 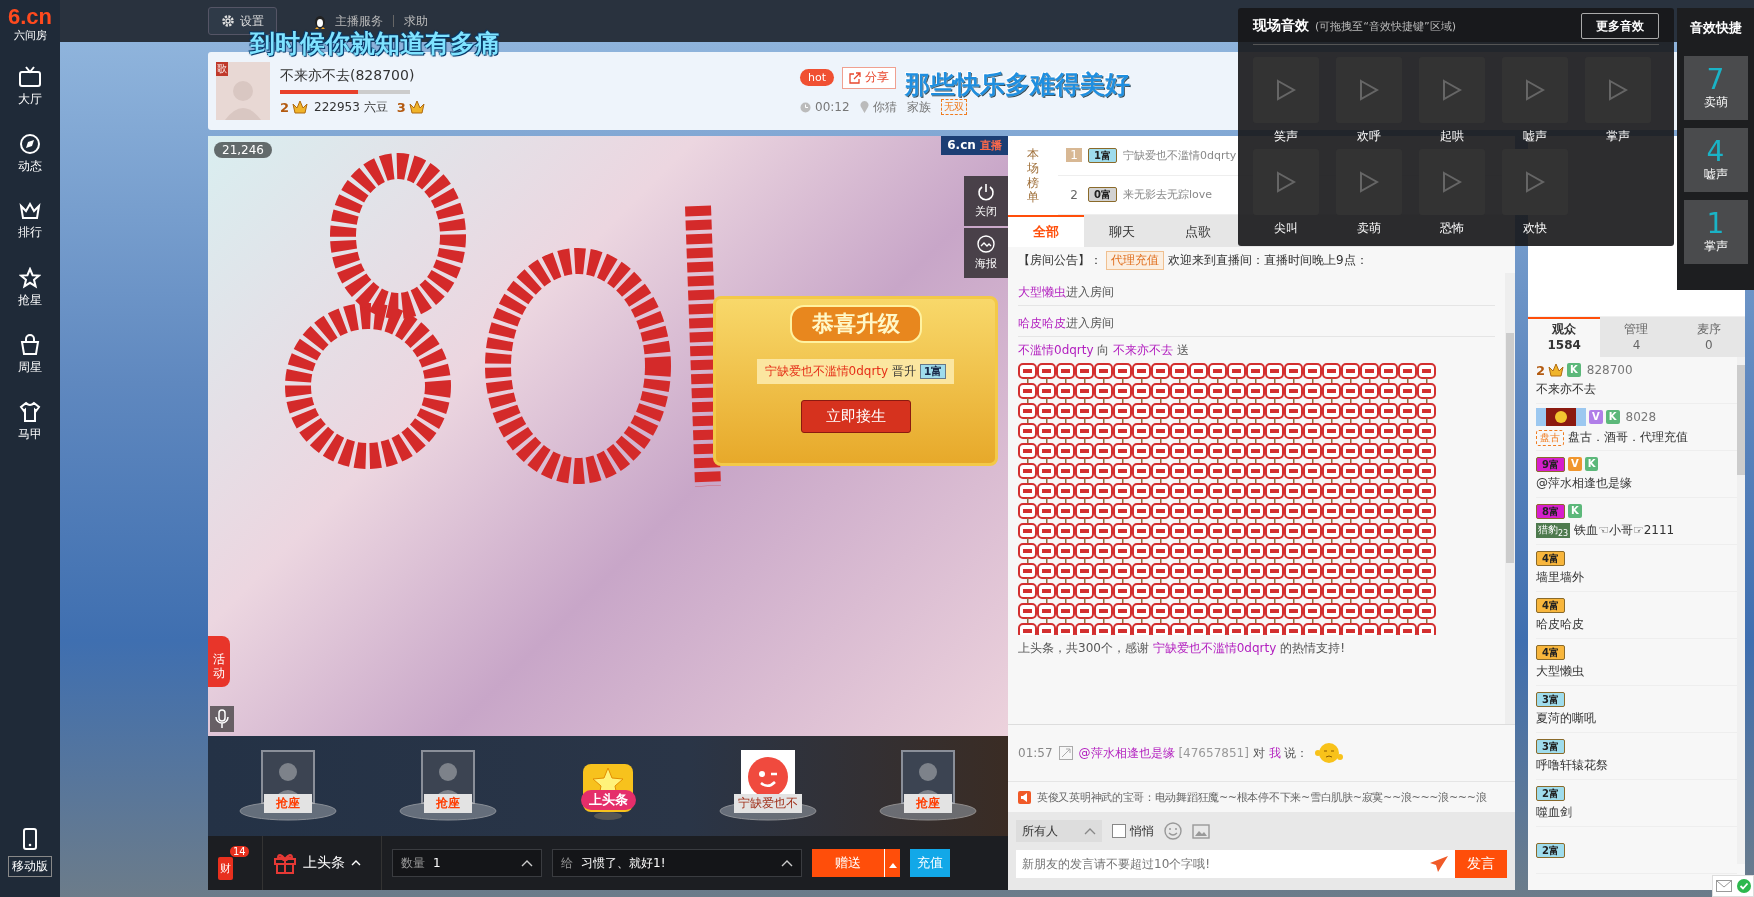 What do you see at coordinates (1535, 136) in the screenshot?
I see `sound-effect-label: 嘘声` at bounding box center [1535, 136].